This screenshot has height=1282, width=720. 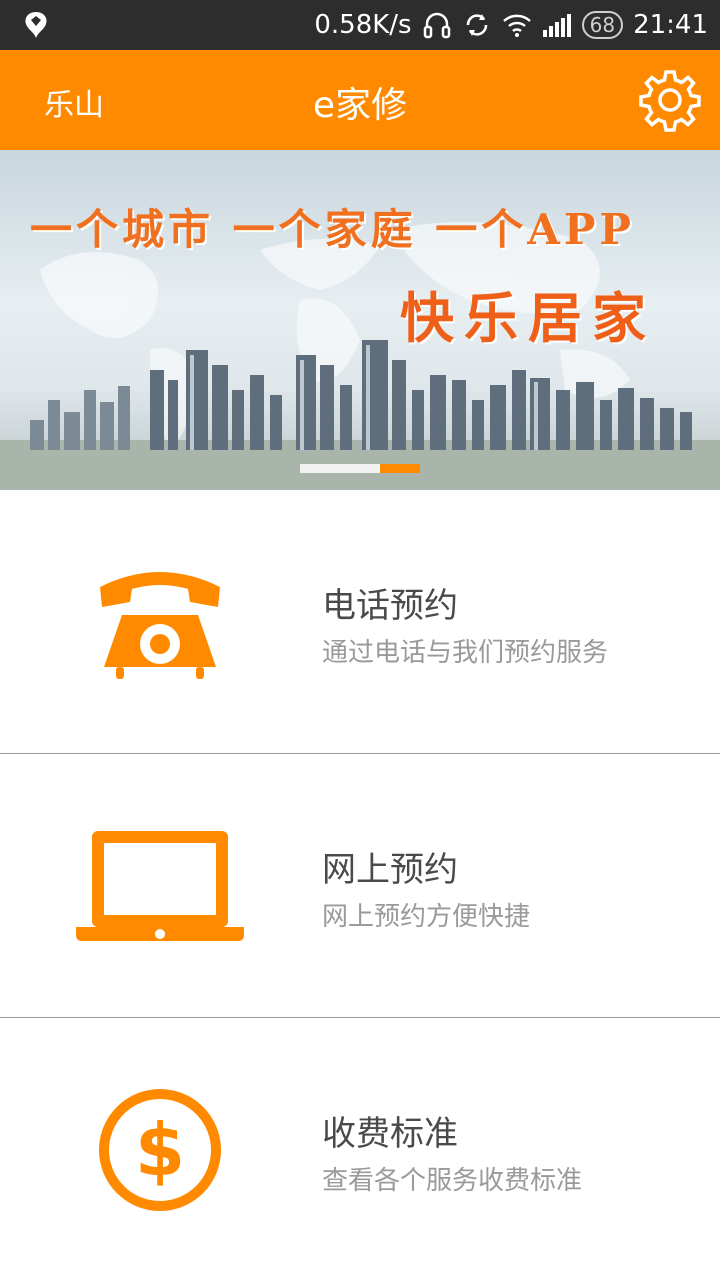 I want to click on banner-slogan: 一个城市 一个家庭 一个APP, so click(x=332, y=229).